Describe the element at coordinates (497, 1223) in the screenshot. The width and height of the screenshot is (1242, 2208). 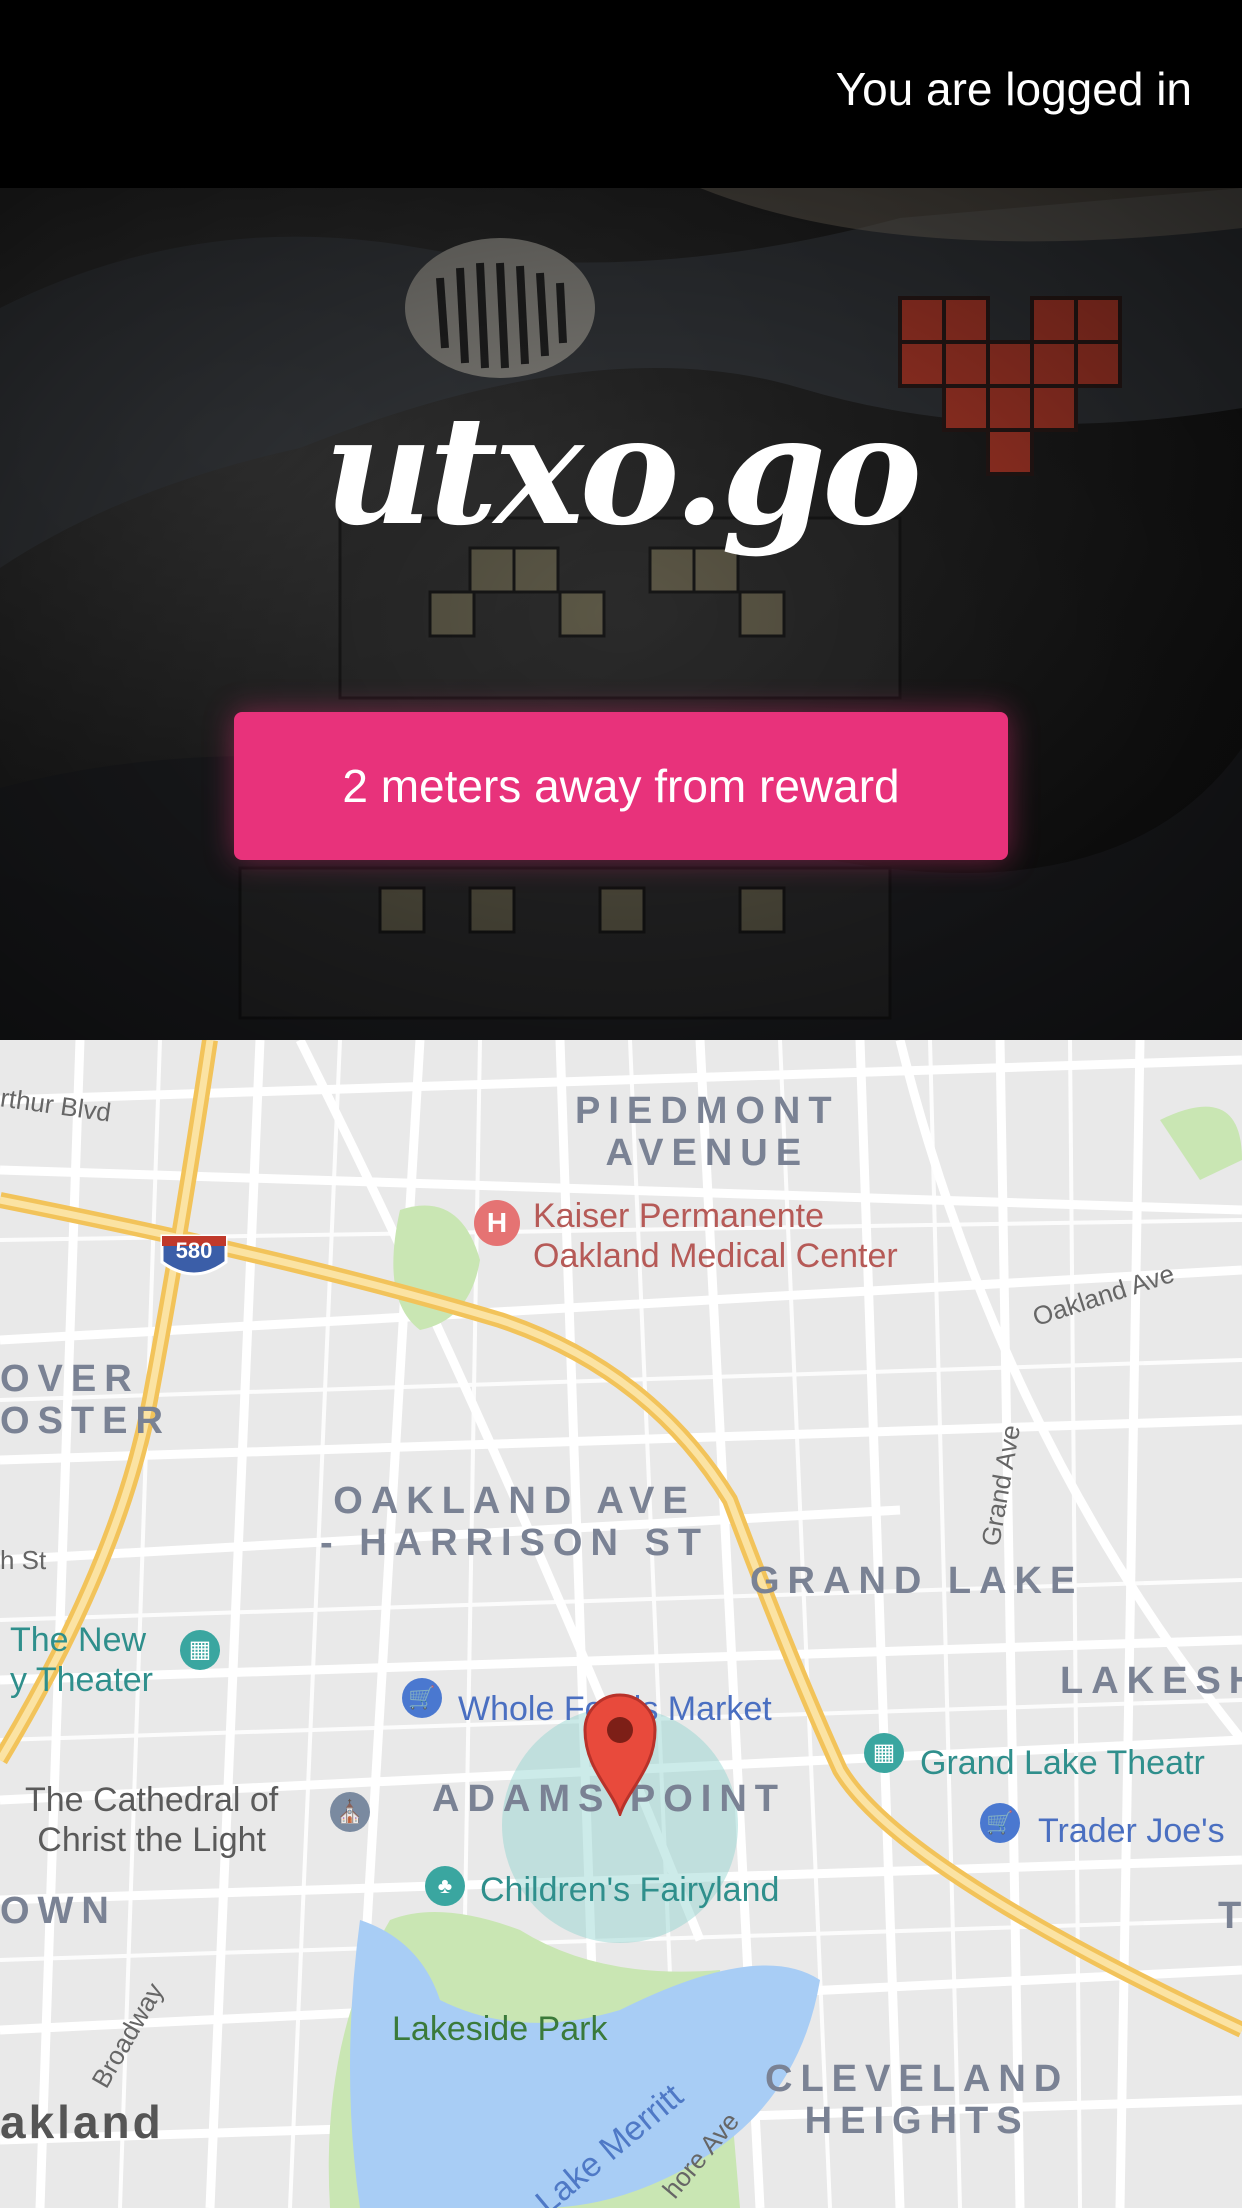
I see `hospital-icon: H` at that location.